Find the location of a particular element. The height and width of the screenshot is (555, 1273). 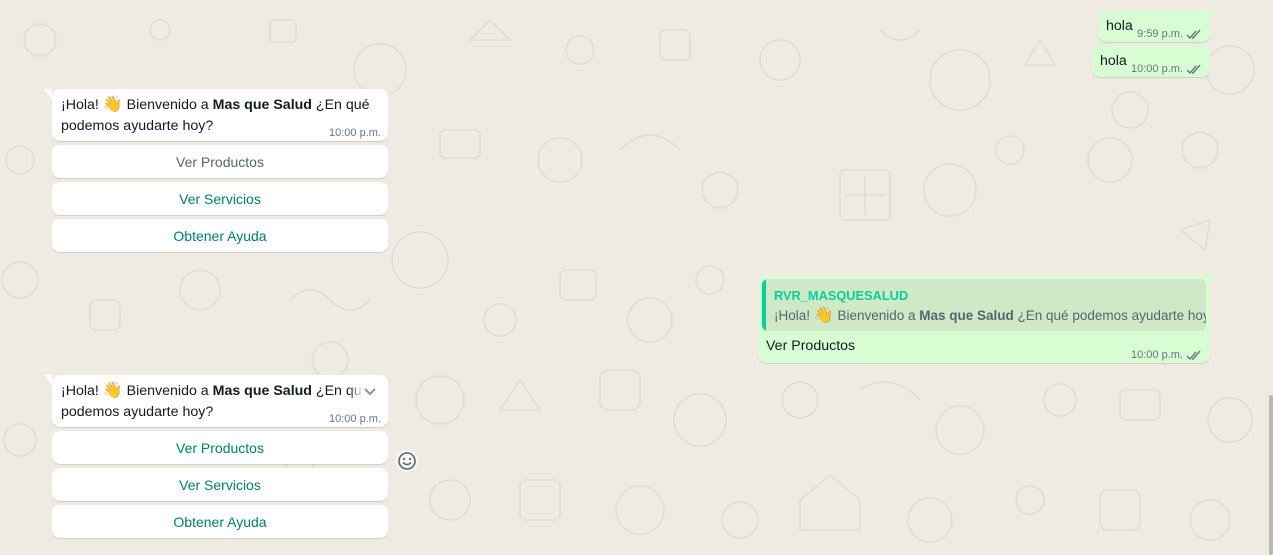

outgoing-message: hola 10:00 p.m. is located at coordinates (1151, 61).